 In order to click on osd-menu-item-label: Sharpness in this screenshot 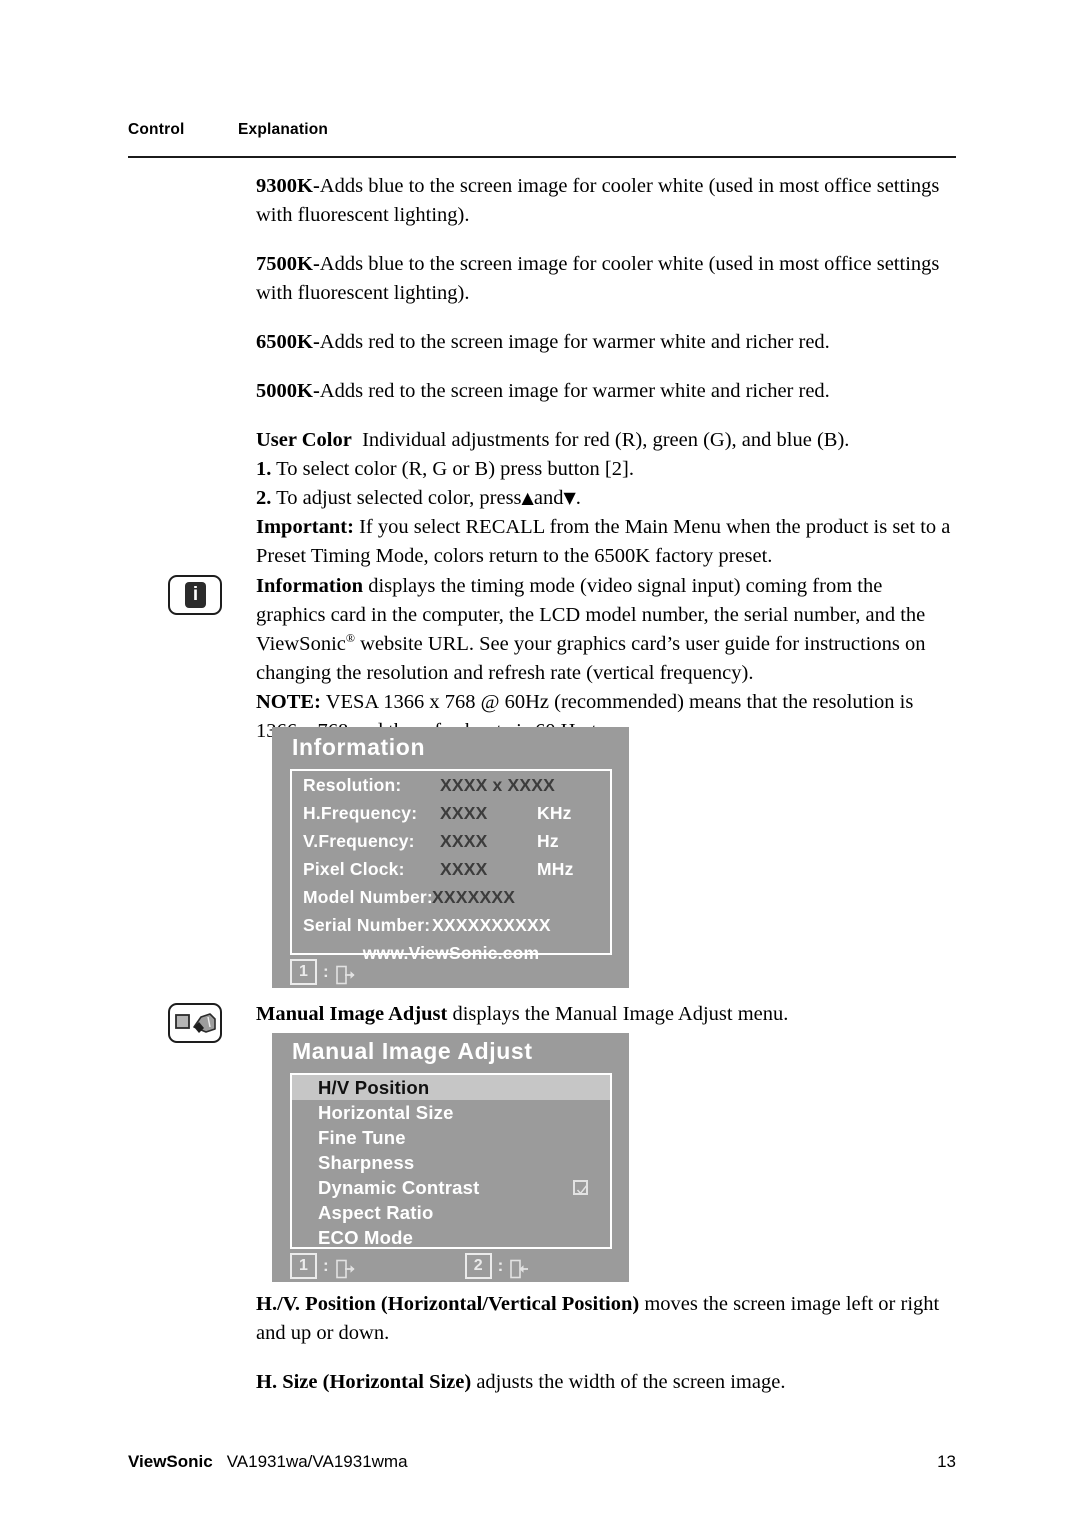, I will do `click(366, 1162)`.